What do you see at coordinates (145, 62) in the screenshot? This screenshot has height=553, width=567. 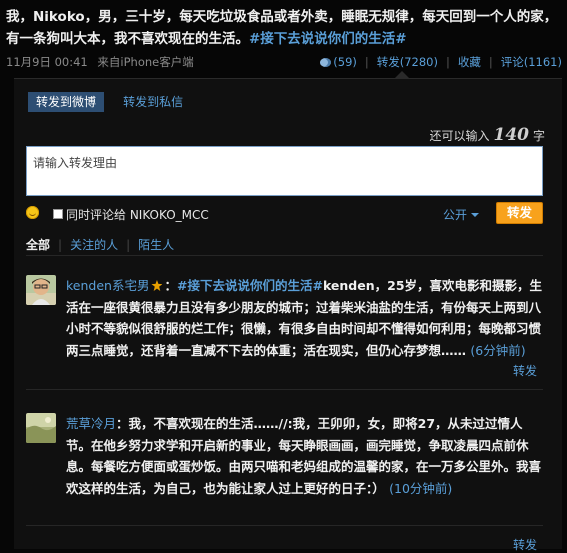 I see `post-source: 来自iPhone客户端` at bounding box center [145, 62].